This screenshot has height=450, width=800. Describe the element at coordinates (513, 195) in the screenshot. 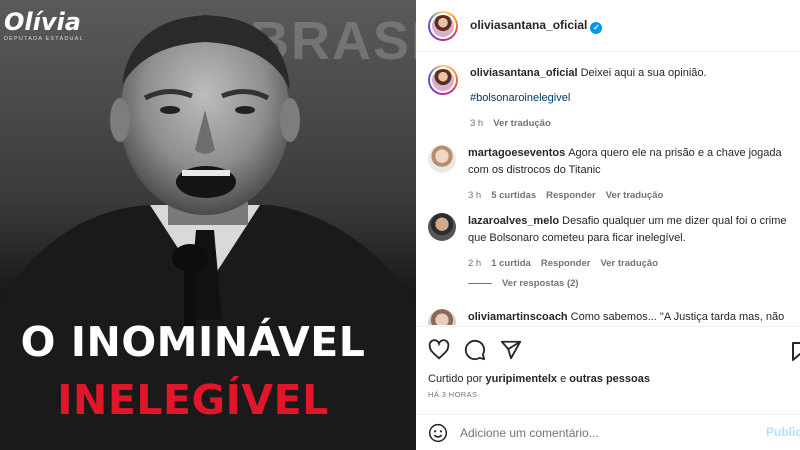

I see `comment-likes: 5 curtidas` at that location.